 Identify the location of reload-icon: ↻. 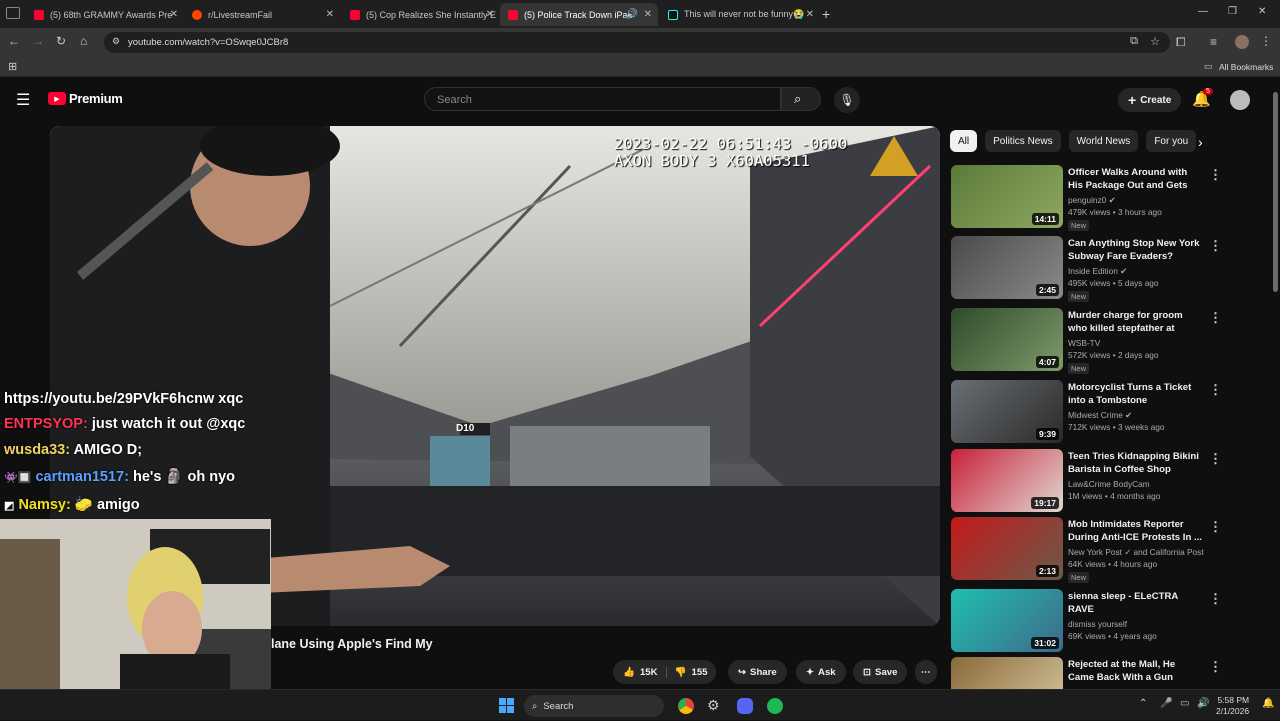
(61, 41).